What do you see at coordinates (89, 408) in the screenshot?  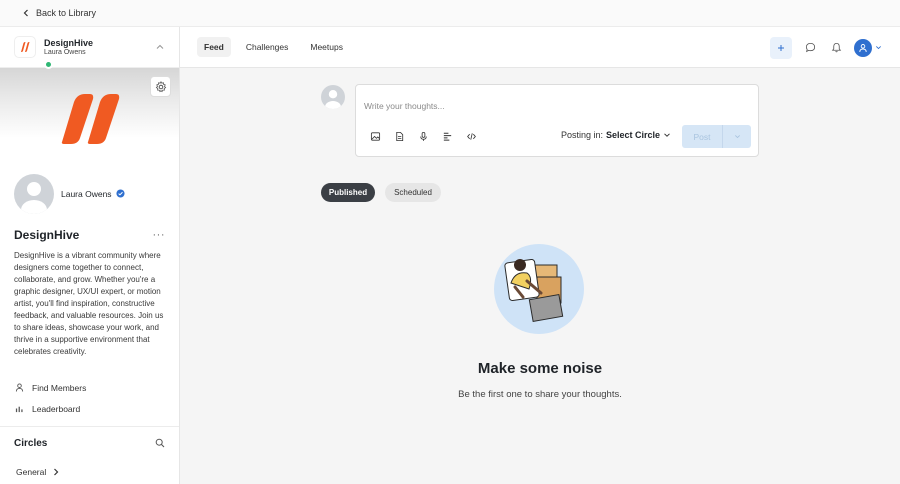 I see `sidebar-item-leaderboard: Leaderboard` at bounding box center [89, 408].